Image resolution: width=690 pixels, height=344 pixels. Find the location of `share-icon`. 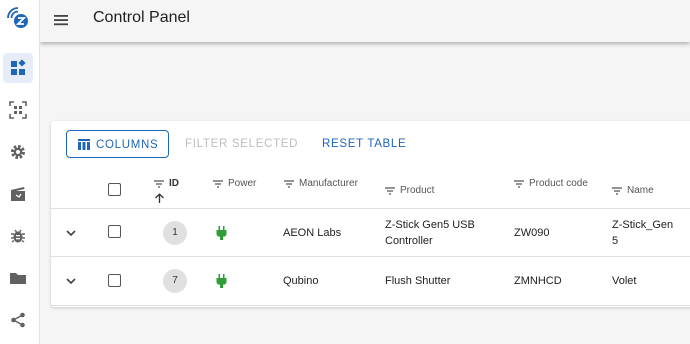

share-icon is located at coordinates (18, 320).